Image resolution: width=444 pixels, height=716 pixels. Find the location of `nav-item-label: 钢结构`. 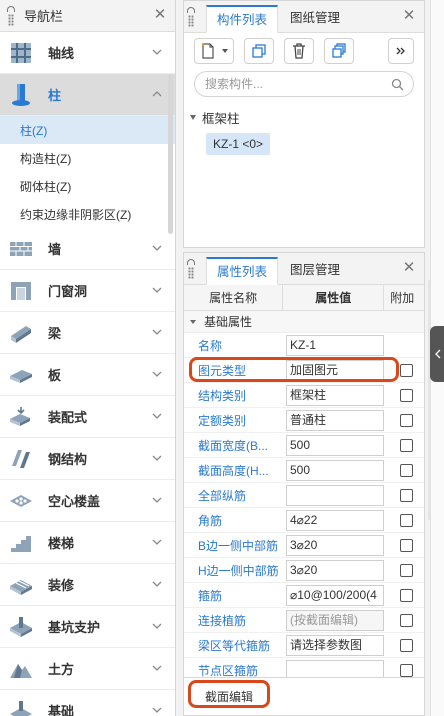

nav-item-label: 钢结构 is located at coordinates (68, 459).